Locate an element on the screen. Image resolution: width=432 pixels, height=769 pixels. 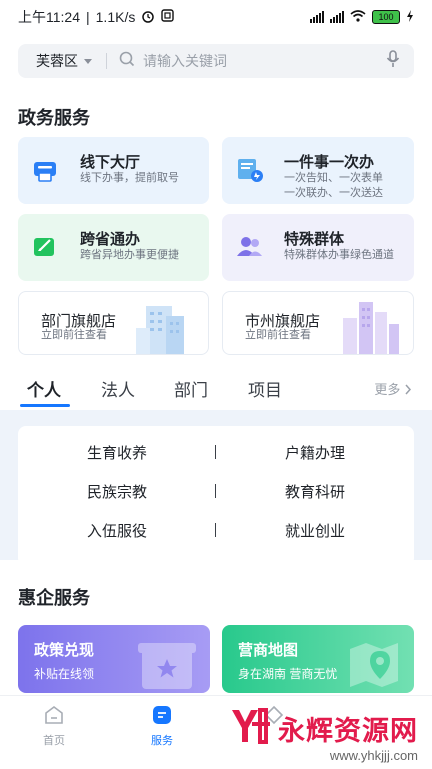
region-label: 芙蓉区 is located at coordinates (57, 61).